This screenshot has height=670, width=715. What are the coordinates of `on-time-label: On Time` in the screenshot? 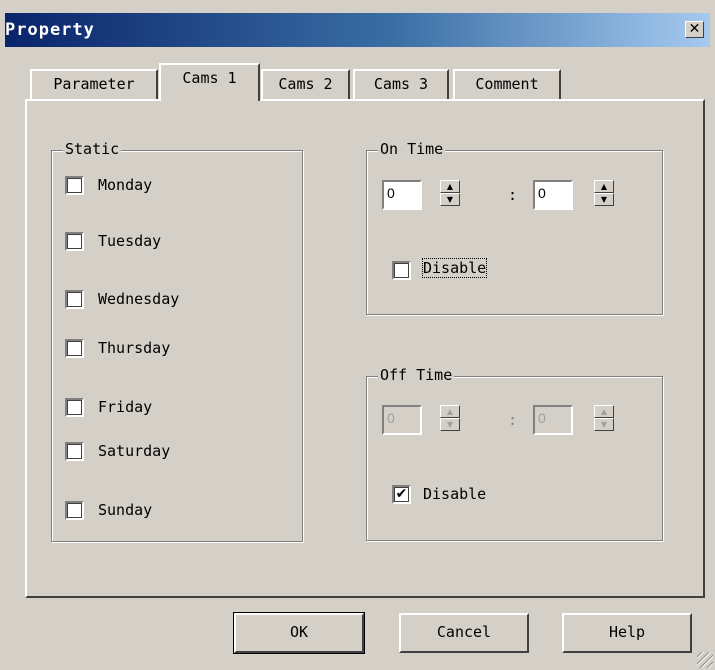 It's located at (412, 149).